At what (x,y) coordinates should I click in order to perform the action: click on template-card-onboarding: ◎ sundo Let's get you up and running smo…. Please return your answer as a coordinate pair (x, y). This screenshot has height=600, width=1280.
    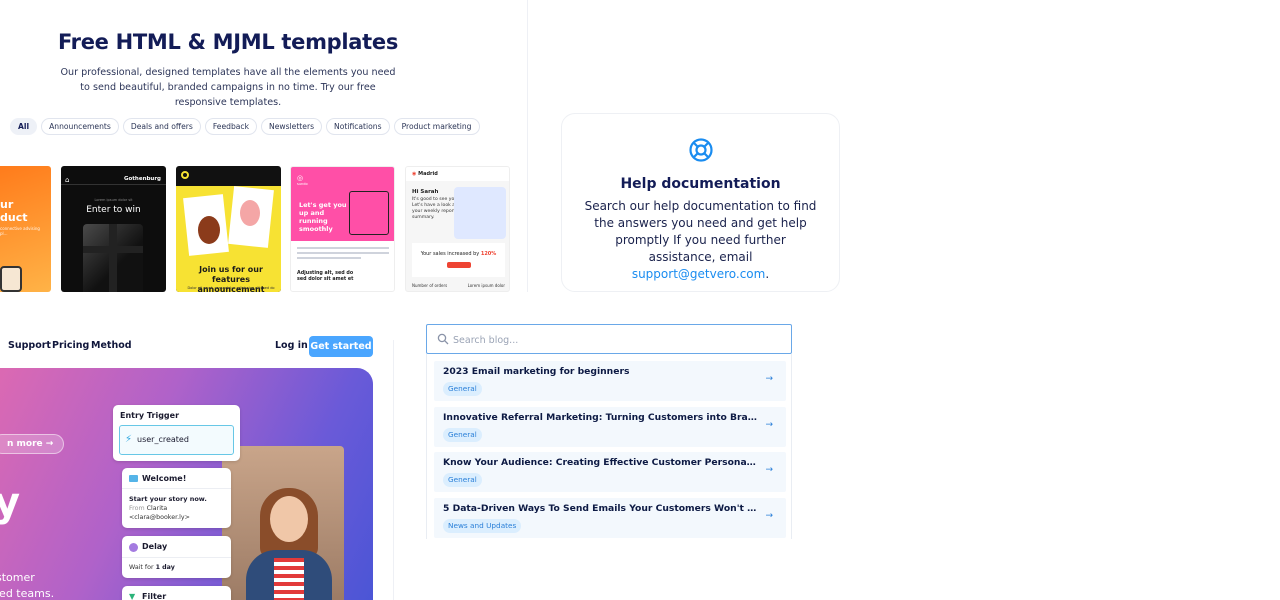
    Looking at the image, I should click on (342, 229).